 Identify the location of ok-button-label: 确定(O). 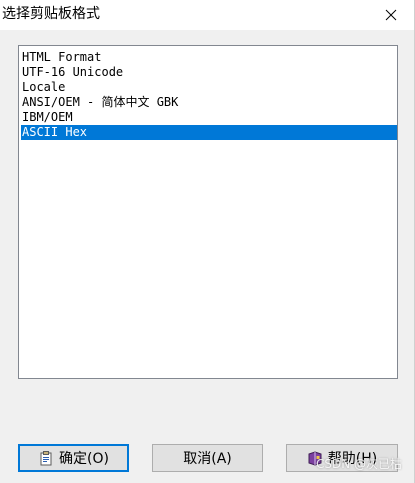
(84, 459).